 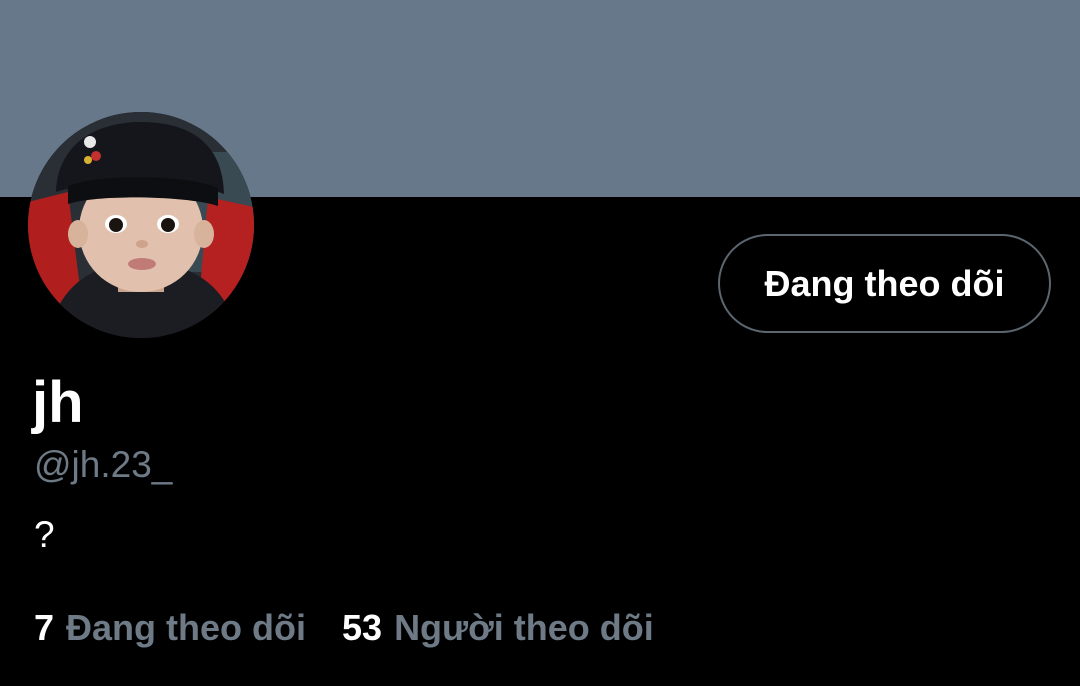 I want to click on following-count: 7, so click(x=44, y=627).